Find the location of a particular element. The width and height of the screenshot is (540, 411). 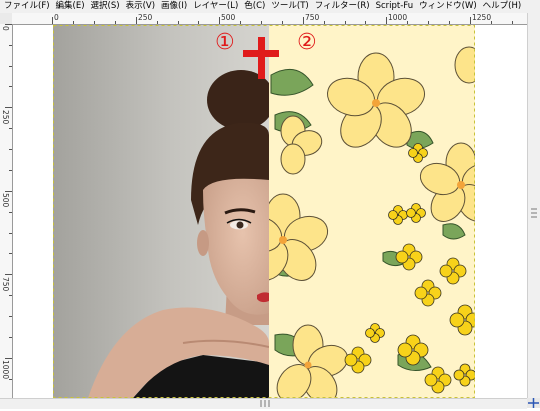

menu-windows: ウィンドウ(W) is located at coordinates (448, 6).